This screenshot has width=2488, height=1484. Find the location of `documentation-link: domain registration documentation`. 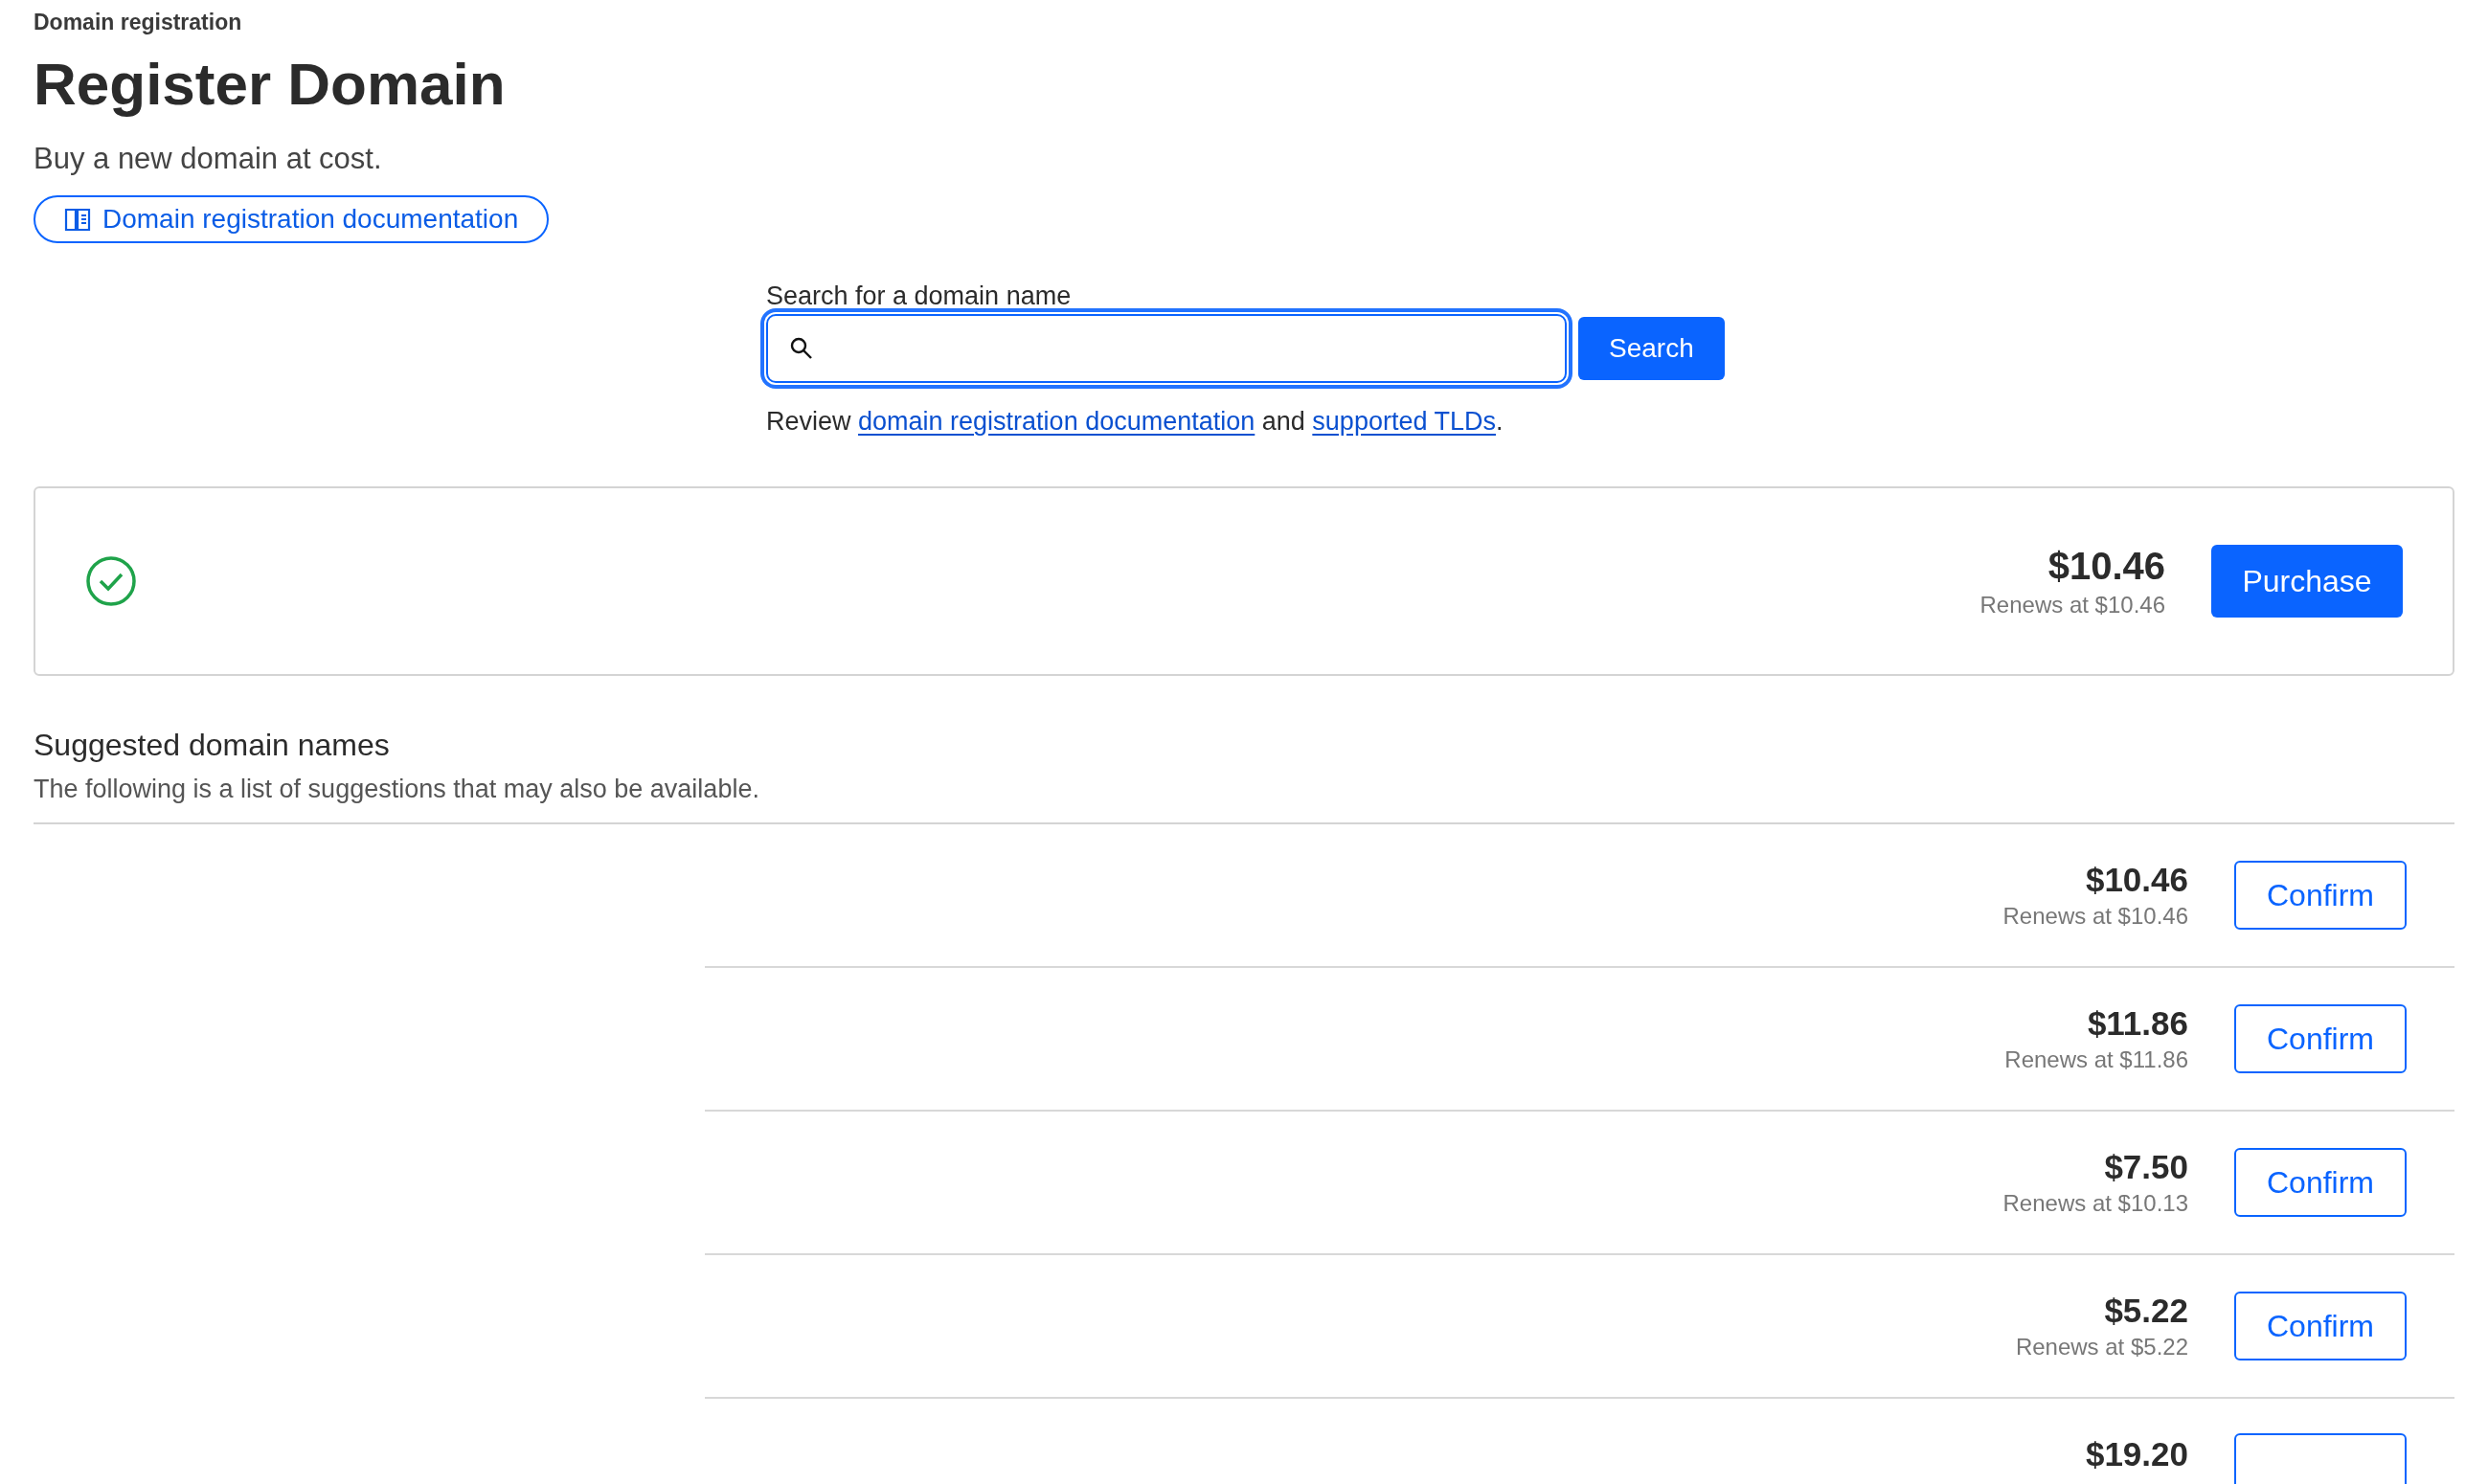

documentation-link: domain registration documentation is located at coordinates (1057, 421).